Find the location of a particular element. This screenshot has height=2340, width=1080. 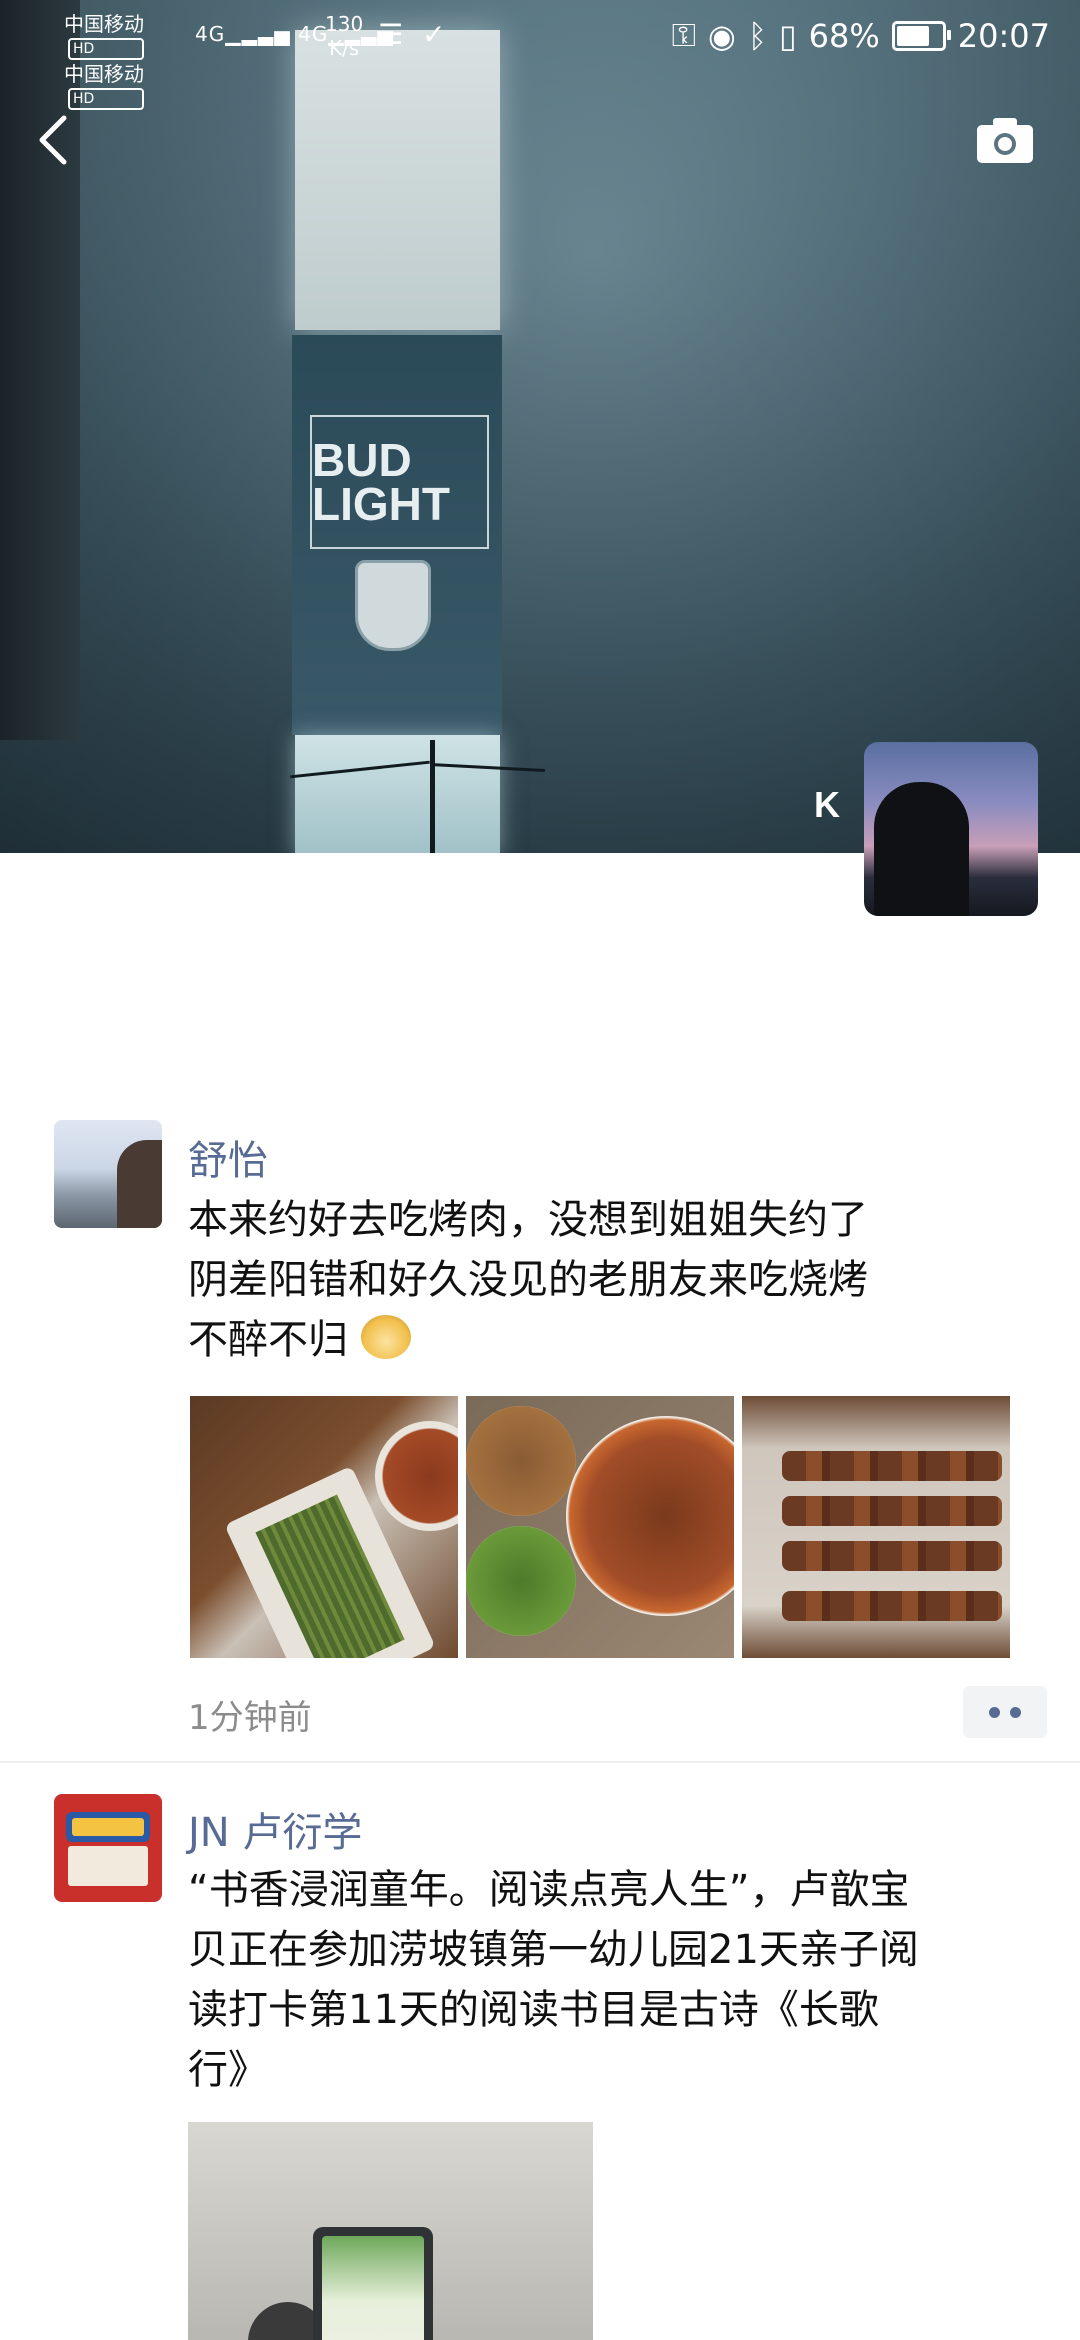

post-text-line: 贝正在参加涝坡镇第一幼儿园21天亲子阅 is located at coordinates (553, 1950).